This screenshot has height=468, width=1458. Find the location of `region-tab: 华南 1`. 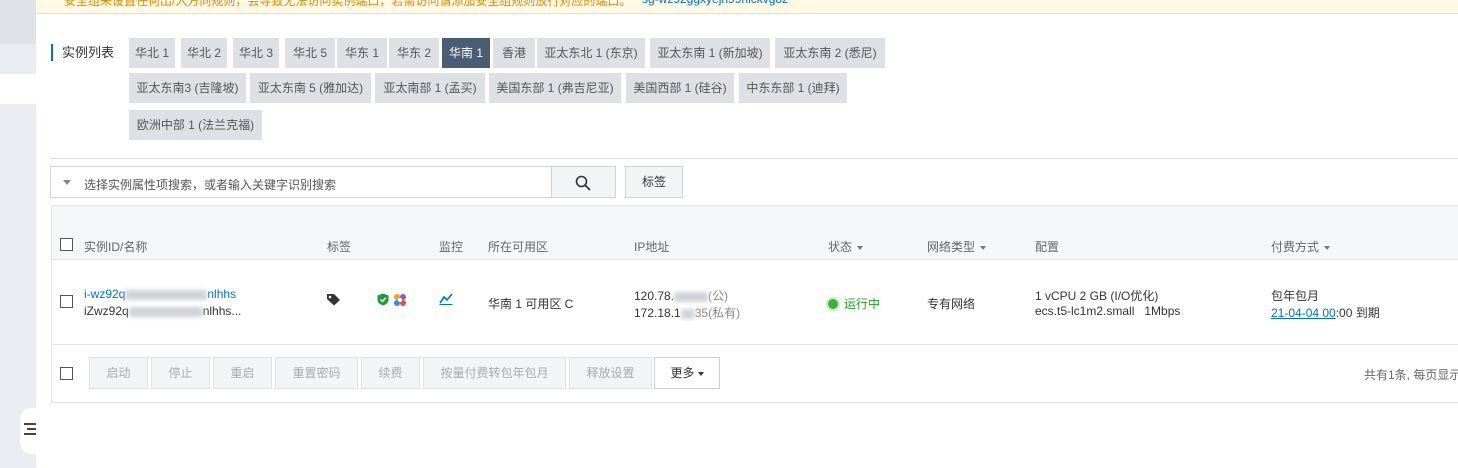

region-tab: 华南 1 is located at coordinates (466, 53).